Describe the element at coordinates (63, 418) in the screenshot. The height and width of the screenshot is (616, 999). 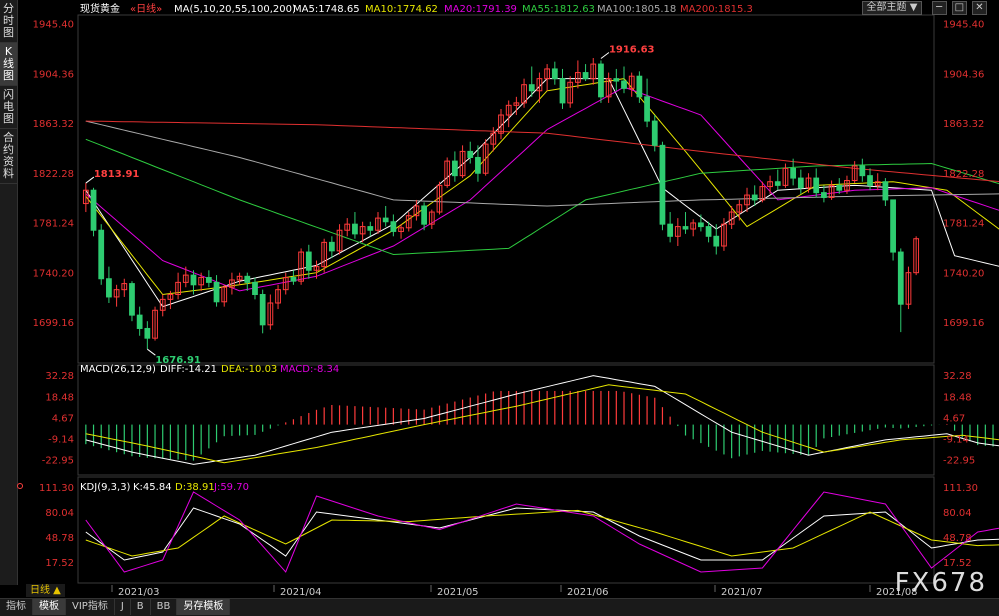
I see `macd-y-tick-left: 4.67` at that location.